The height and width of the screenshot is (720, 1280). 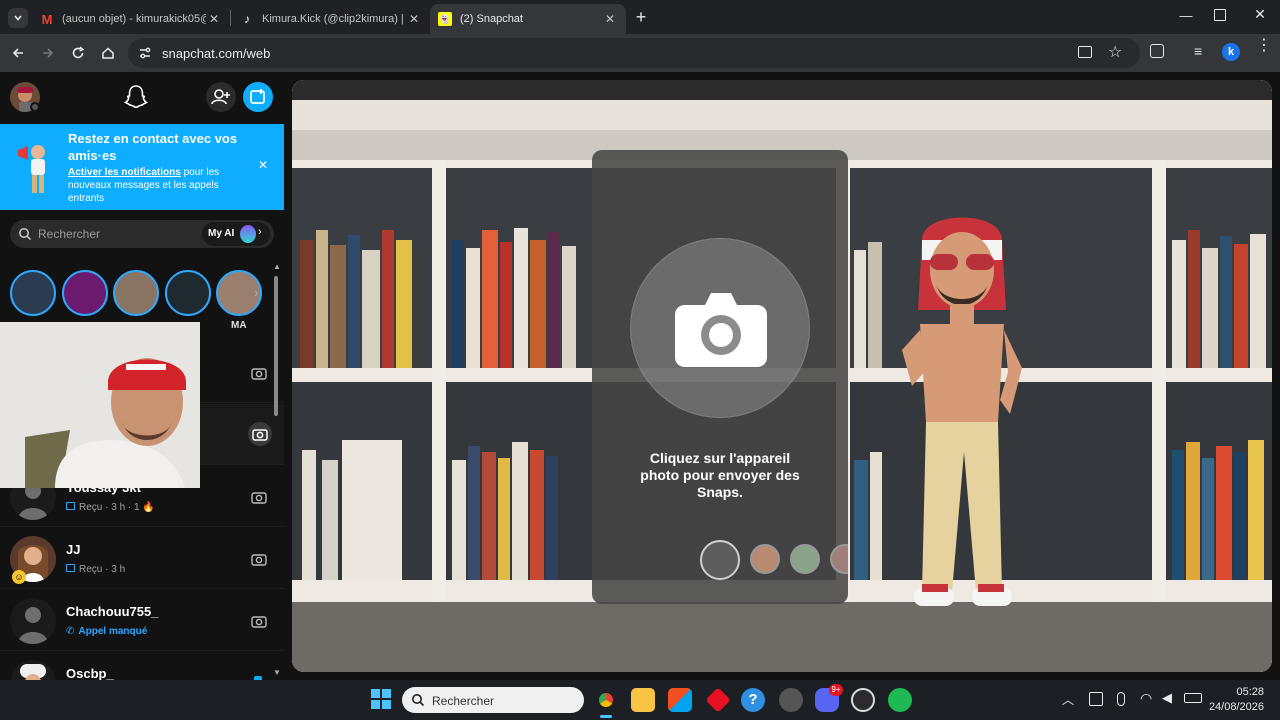 What do you see at coordinates (18, 53) in the screenshot?
I see `back-button` at bounding box center [18, 53].